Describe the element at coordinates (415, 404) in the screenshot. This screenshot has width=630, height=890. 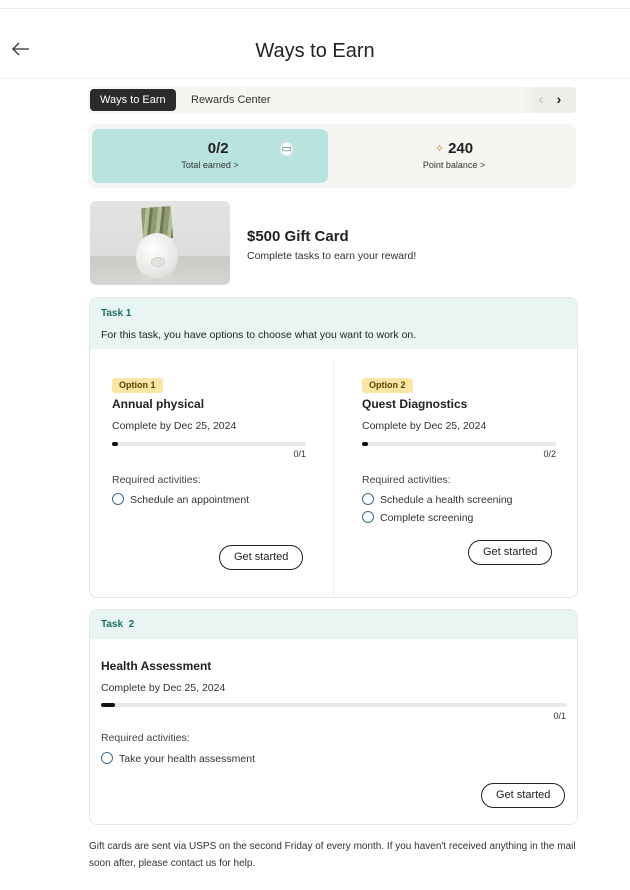
I see `option-2-title: Quest Diagnostics` at that location.